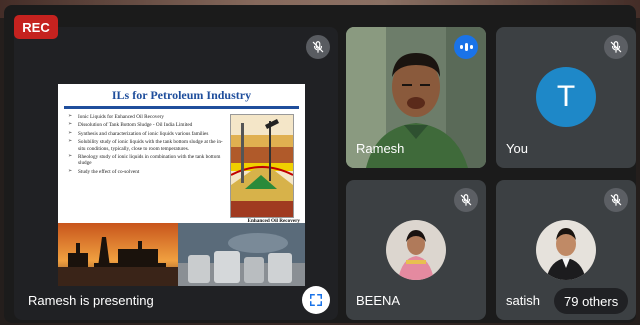 The width and height of the screenshot is (640, 325). What do you see at coordinates (181, 254) in the screenshot?
I see `oil-rig-photo` at bounding box center [181, 254].